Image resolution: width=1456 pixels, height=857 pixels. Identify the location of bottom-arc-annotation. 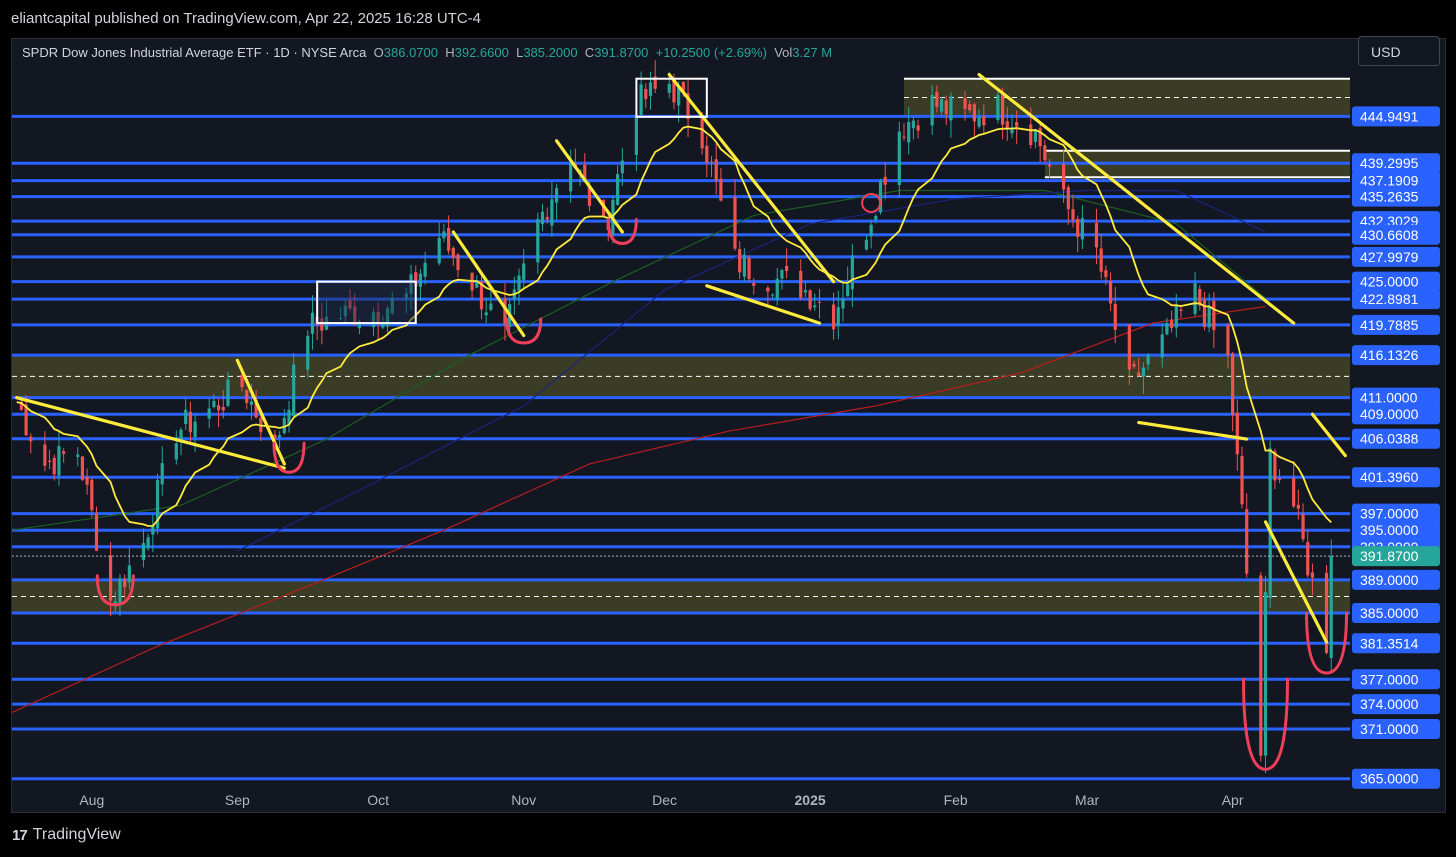
(524, 331).